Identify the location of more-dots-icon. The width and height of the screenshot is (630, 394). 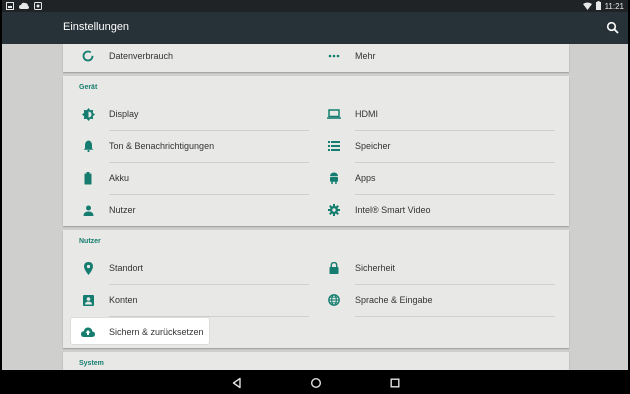
(334, 56).